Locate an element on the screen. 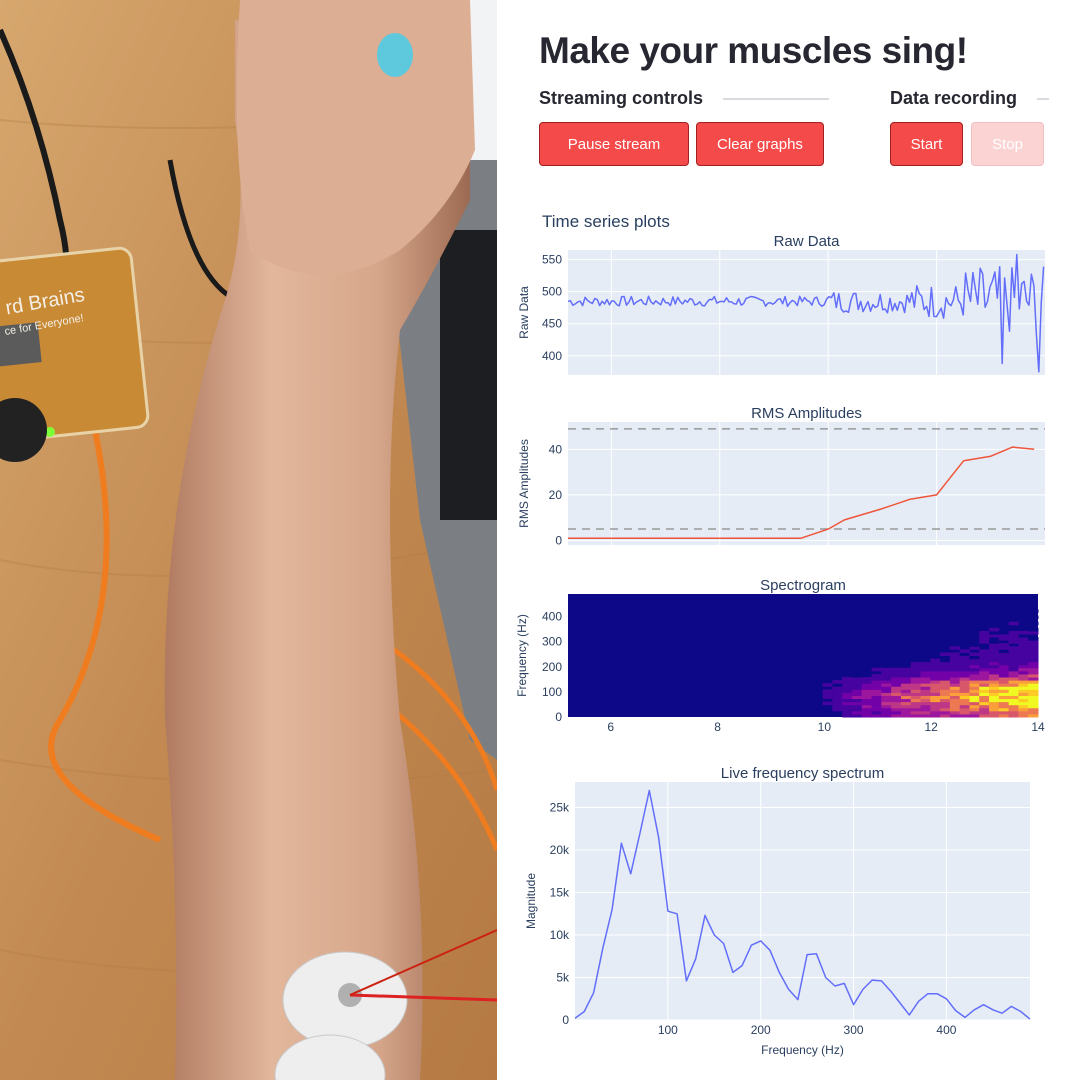  y-tick-label: 450 is located at coordinates (552, 324).